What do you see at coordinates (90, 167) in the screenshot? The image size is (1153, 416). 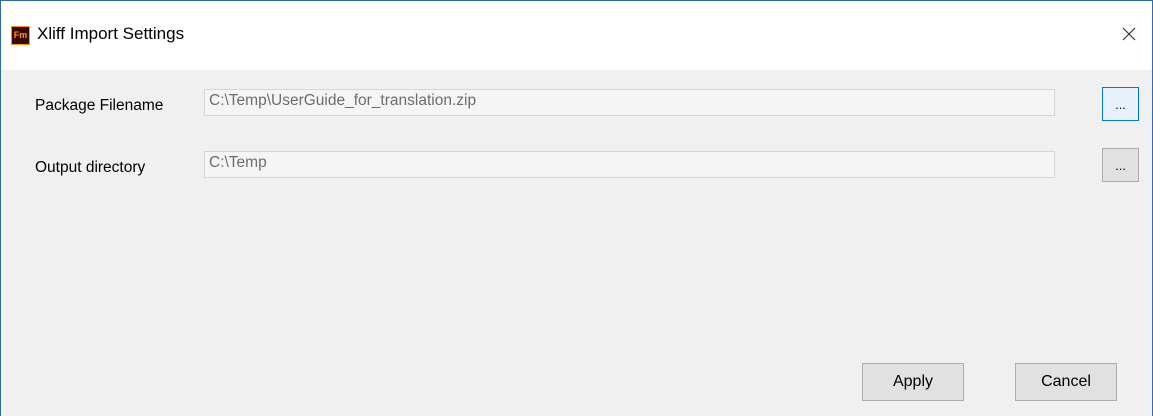 I see `output-directory-label: Output directory` at bounding box center [90, 167].